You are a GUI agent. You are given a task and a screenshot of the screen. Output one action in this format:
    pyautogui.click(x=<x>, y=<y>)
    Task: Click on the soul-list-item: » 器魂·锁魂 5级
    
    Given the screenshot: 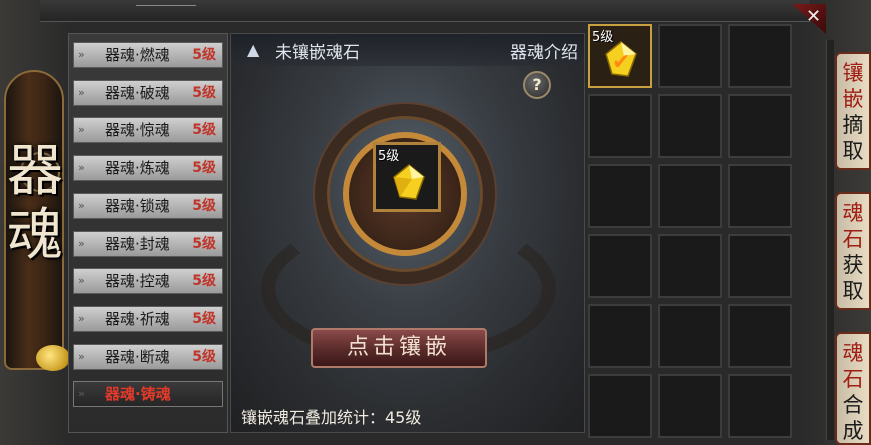 What is the action you would take?
    pyautogui.click(x=148, y=205)
    